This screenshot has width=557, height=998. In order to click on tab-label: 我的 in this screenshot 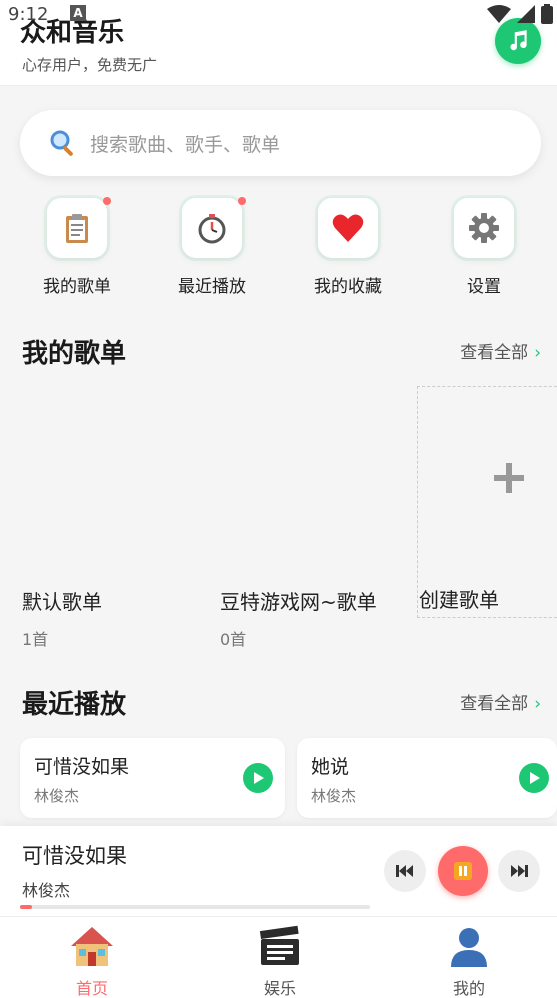, I will do `click(468, 988)`.